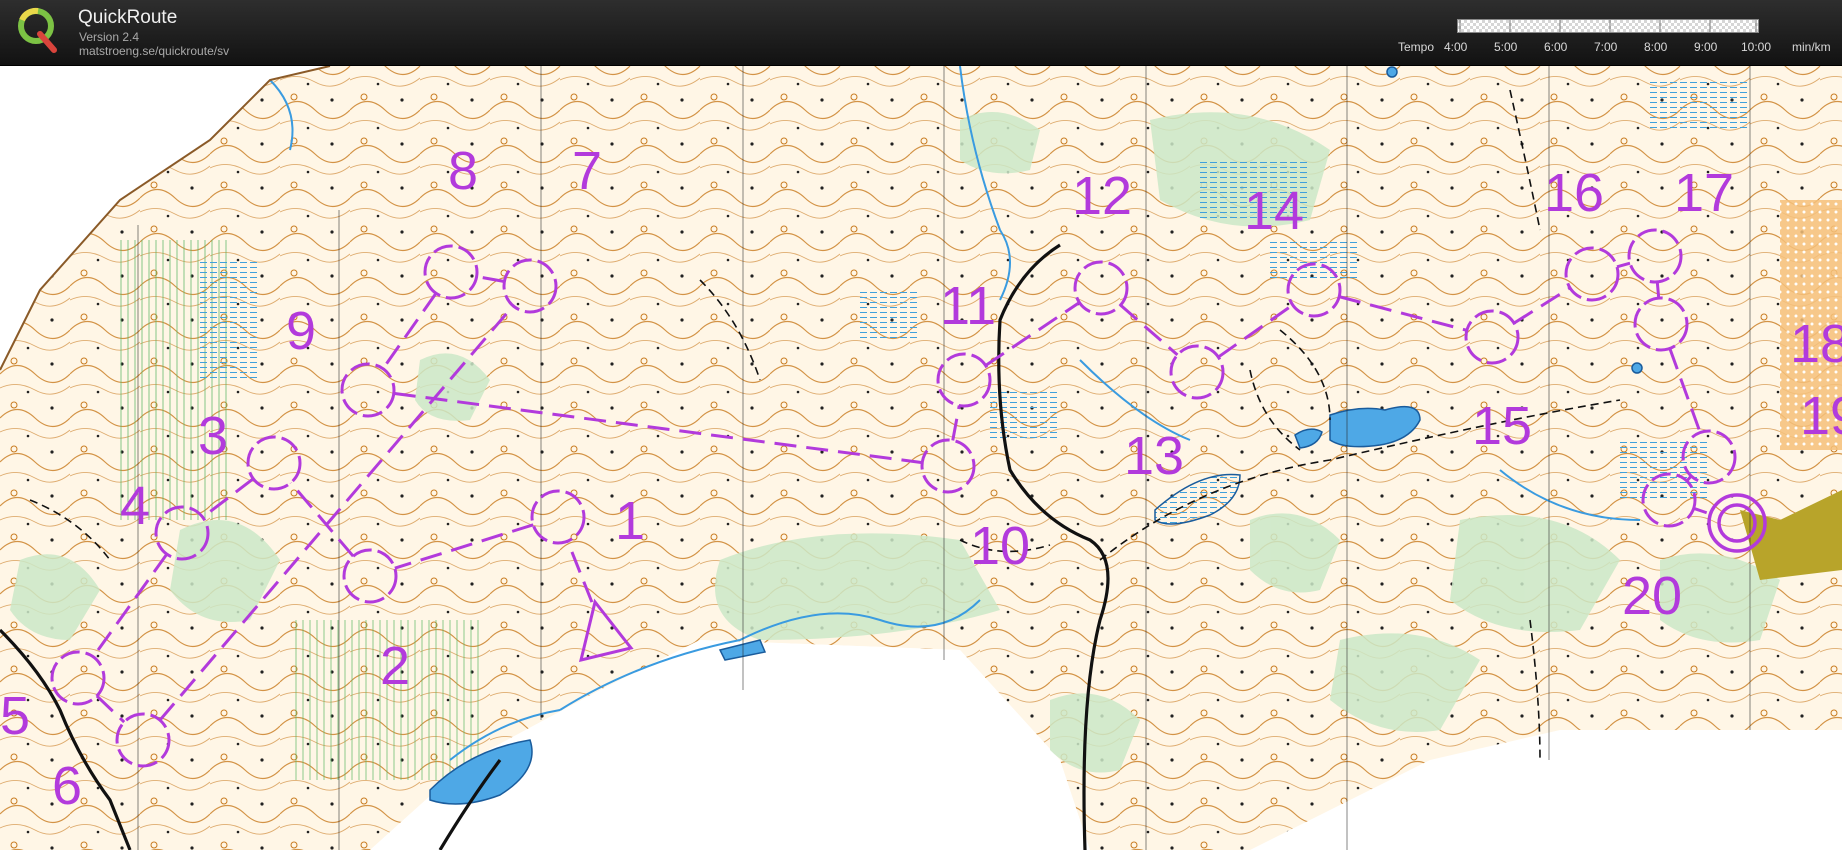  What do you see at coordinates (1556, 47) in the screenshot?
I see `tempo-tick: 6:00` at bounding box center [1556, 47].